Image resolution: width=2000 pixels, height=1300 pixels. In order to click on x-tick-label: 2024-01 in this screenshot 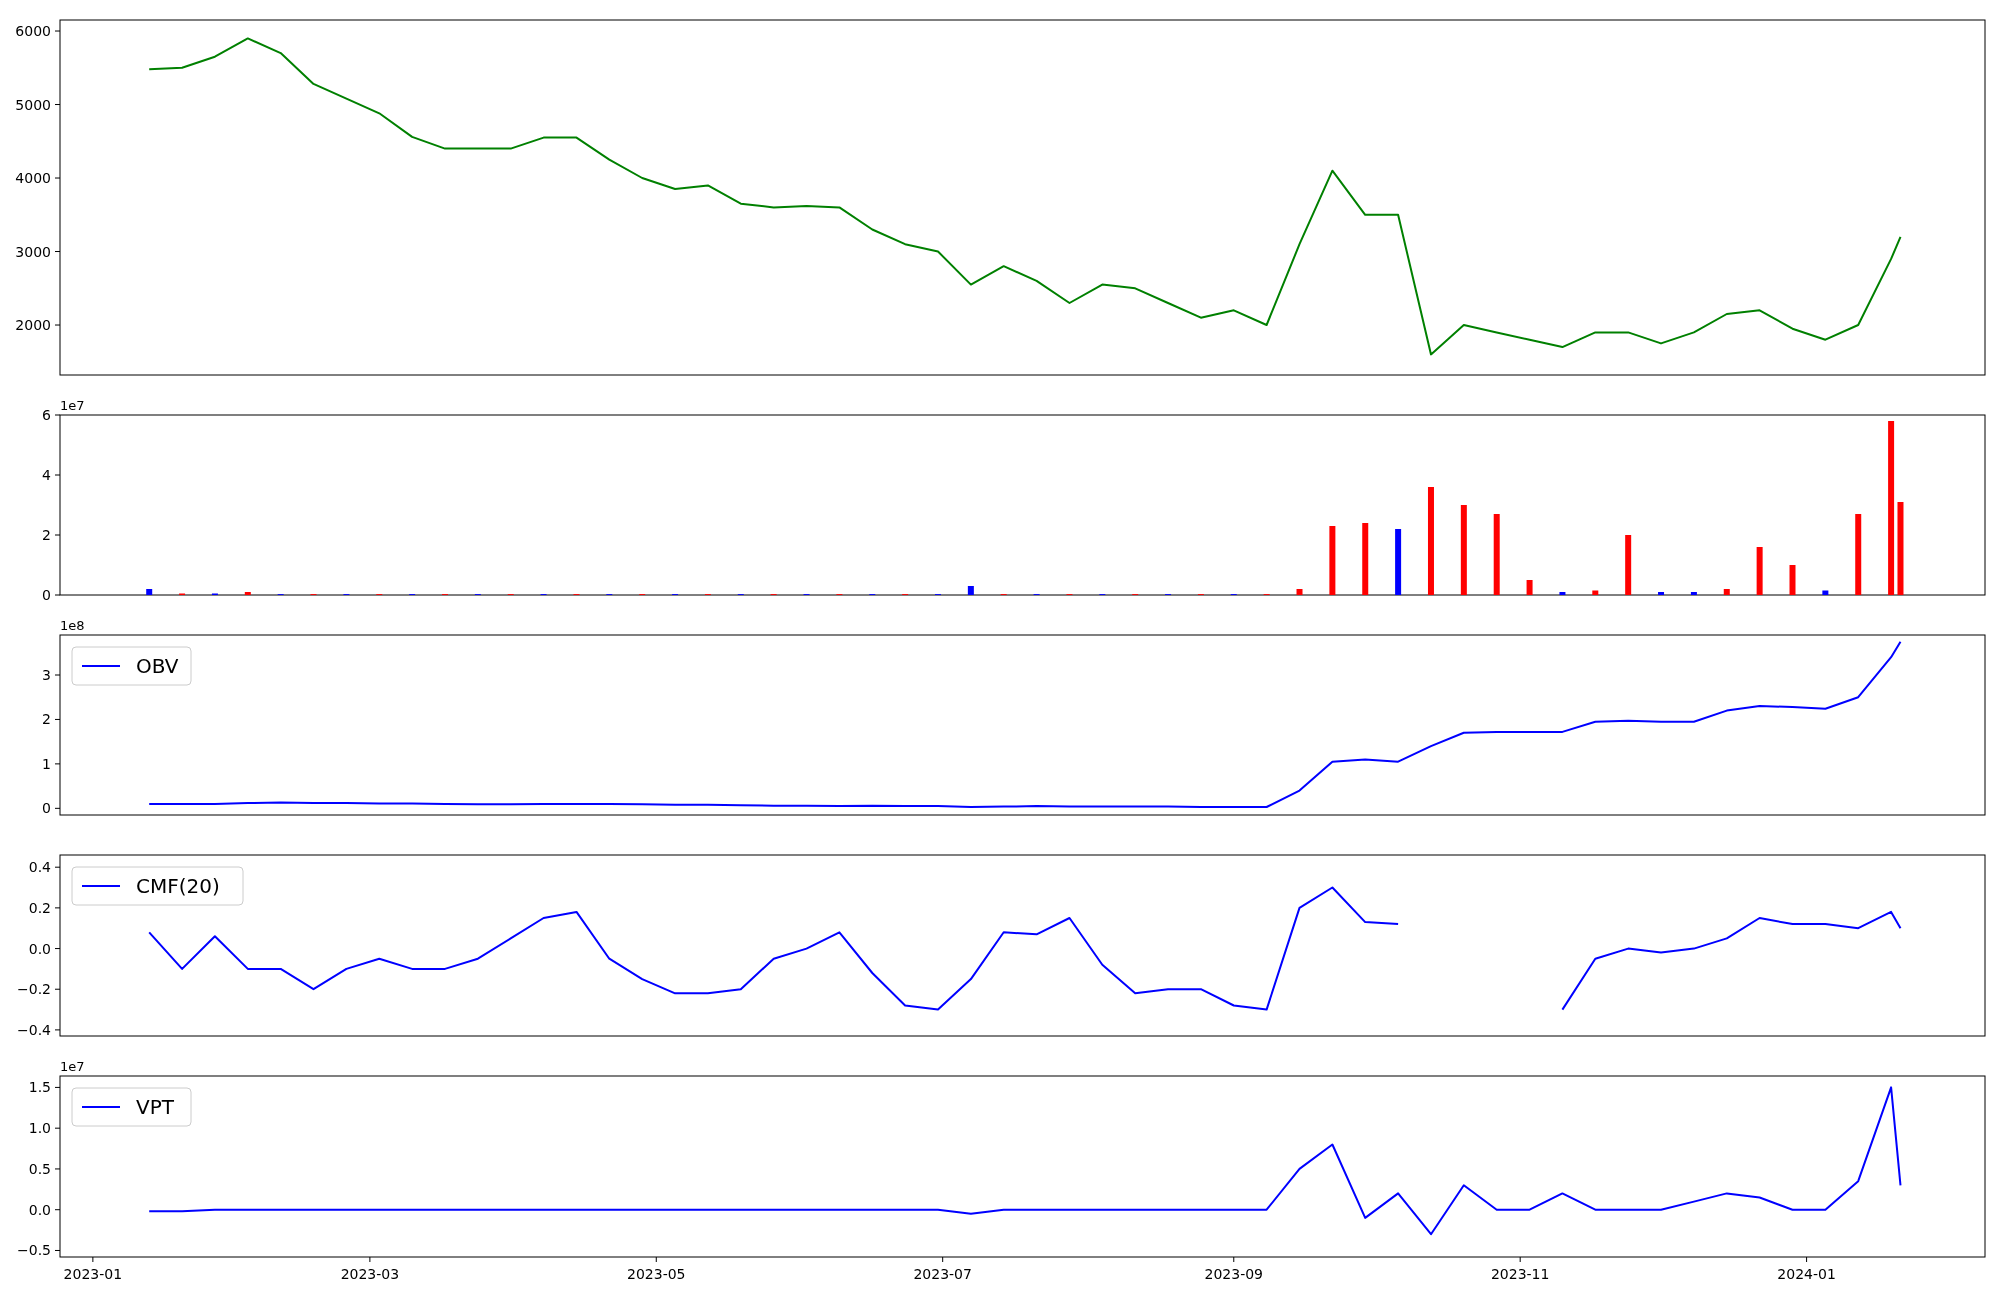, I will do `click(1806, 1274)`.